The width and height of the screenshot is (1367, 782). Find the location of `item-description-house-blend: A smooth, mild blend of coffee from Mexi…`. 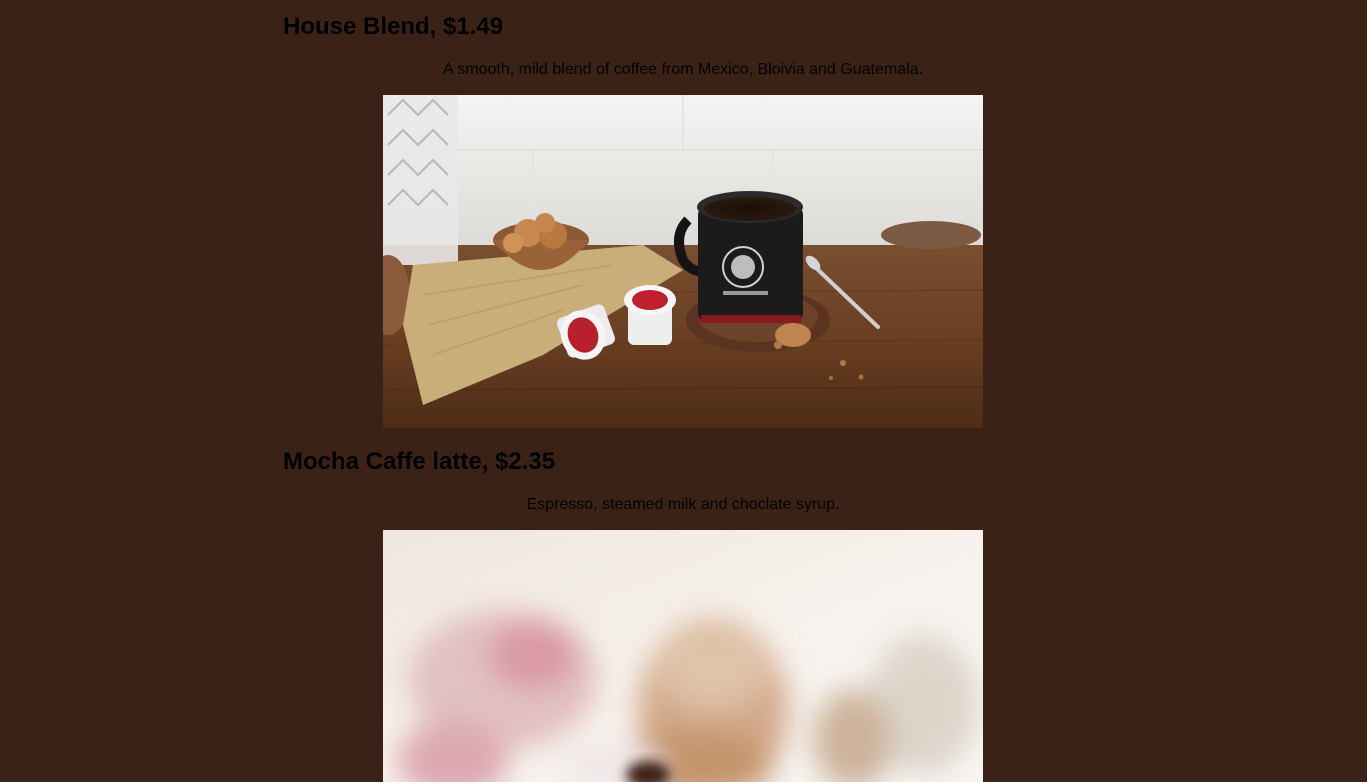

item-description-house-blend: A smooth, mild blend of coffee from Mexi… is located at coordinates (683, 69).